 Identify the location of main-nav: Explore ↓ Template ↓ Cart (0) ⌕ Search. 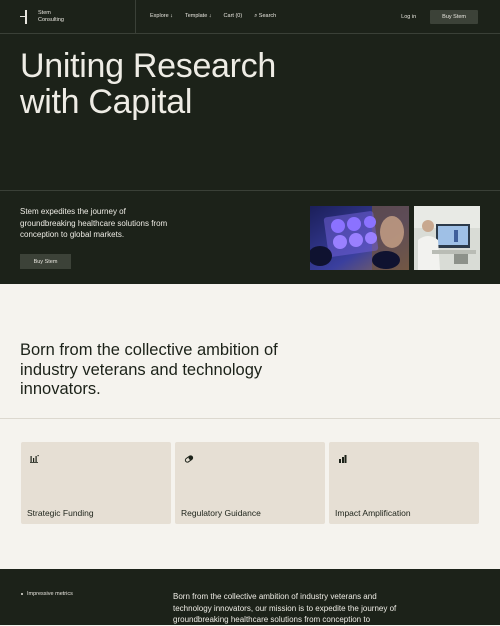
(206, 16).